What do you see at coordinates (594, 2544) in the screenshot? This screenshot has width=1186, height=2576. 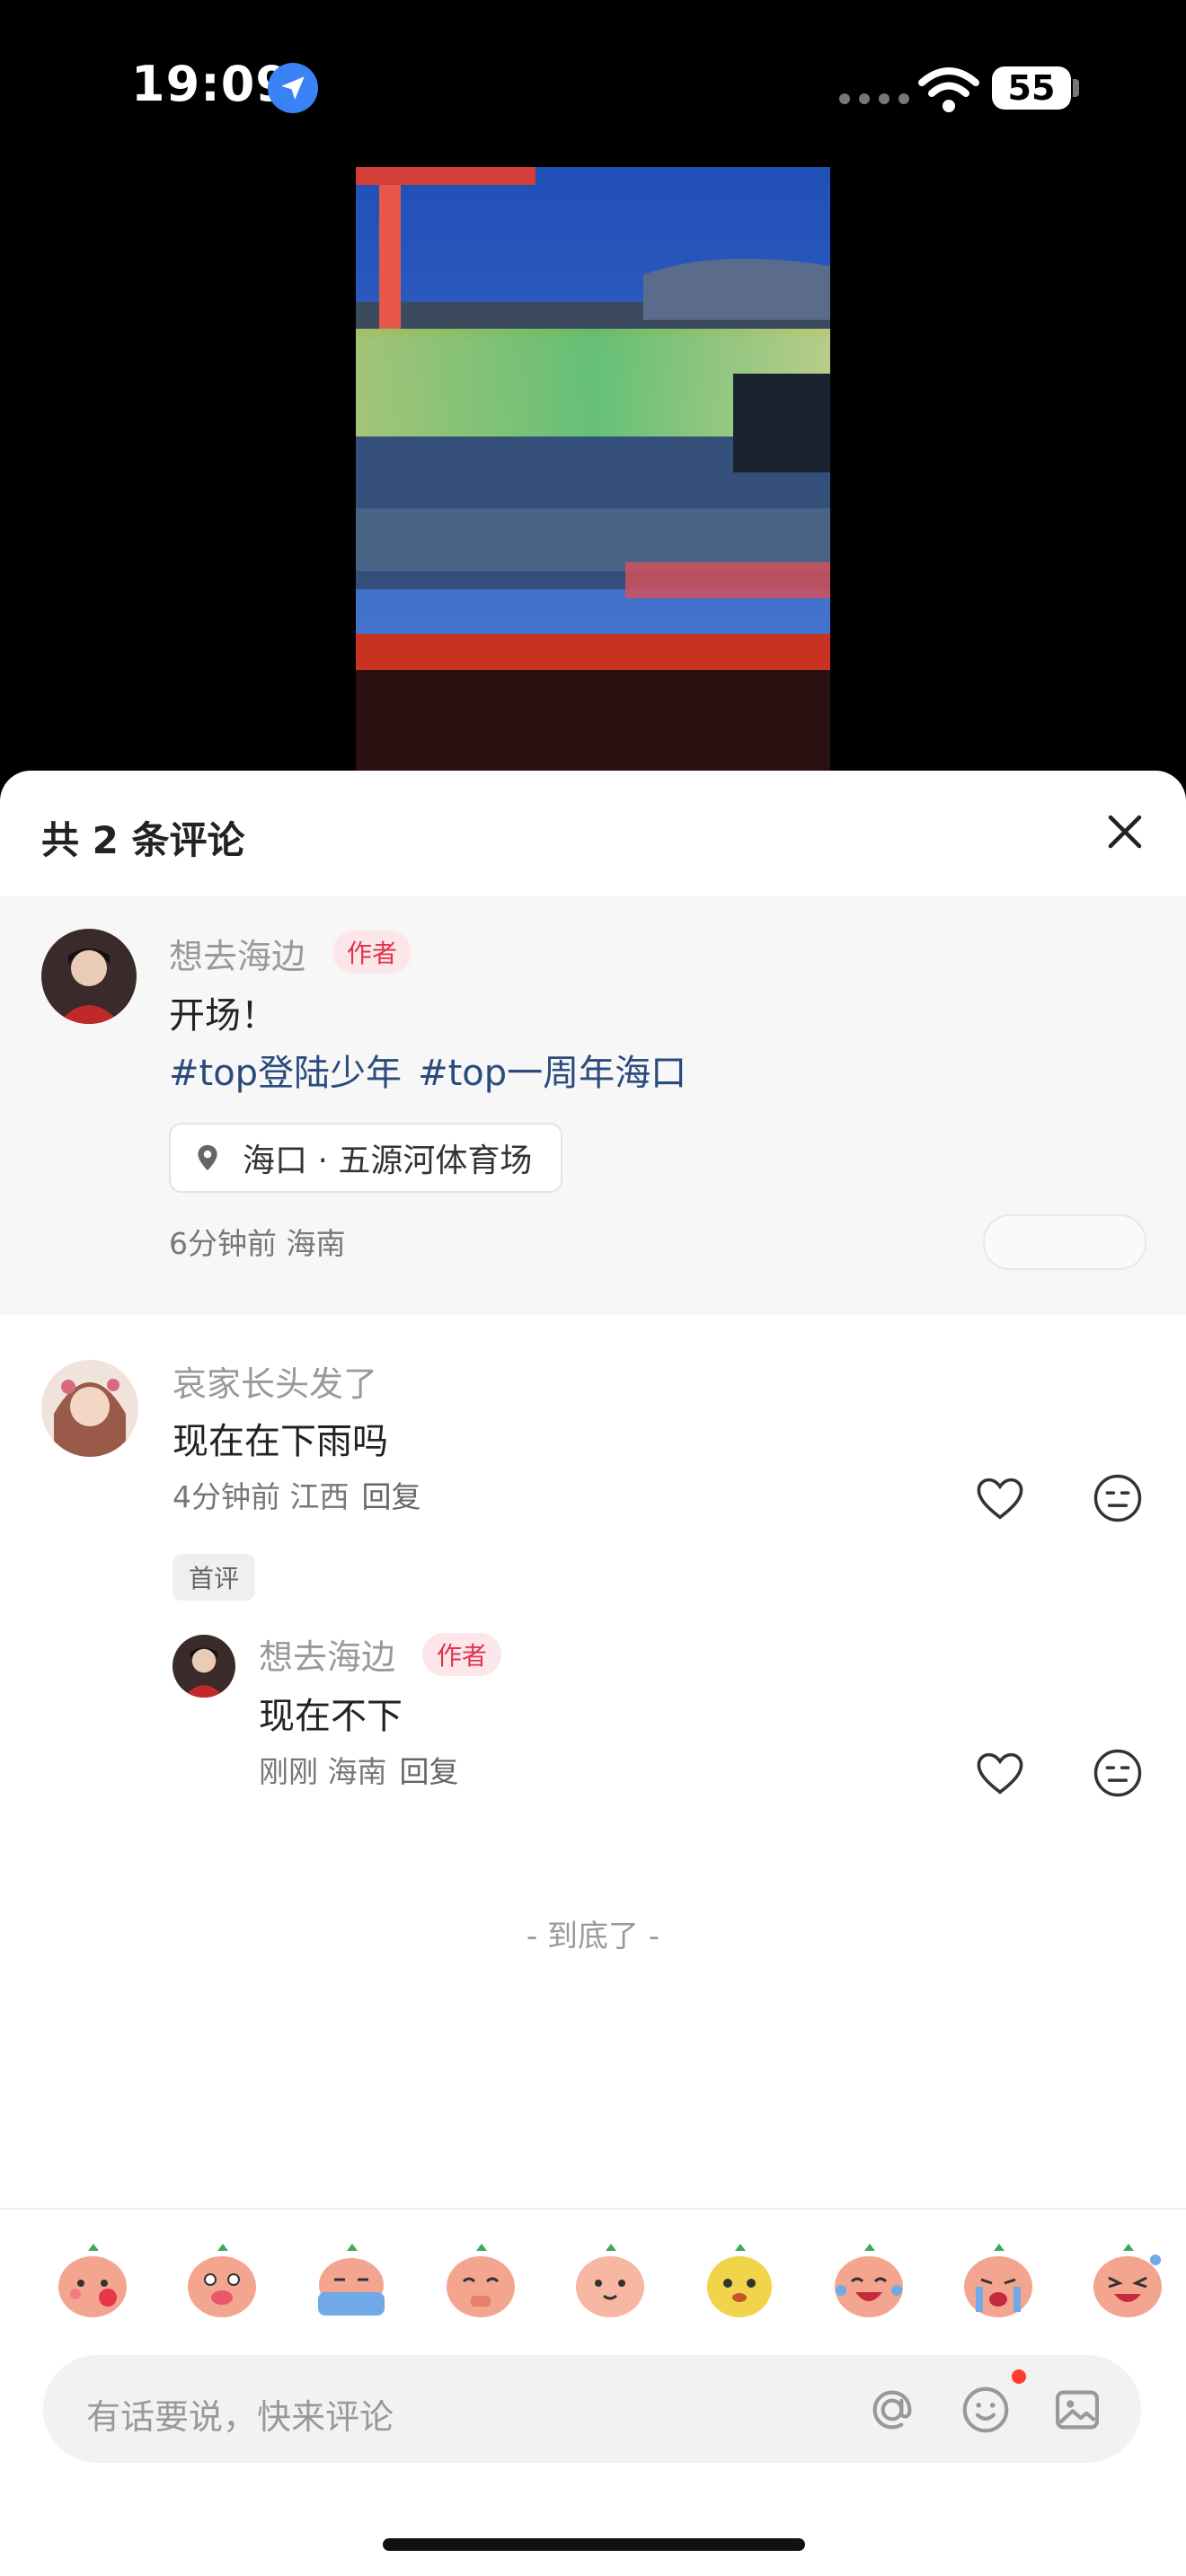 I see `home-indicator` at bounding box center [594, 2544].